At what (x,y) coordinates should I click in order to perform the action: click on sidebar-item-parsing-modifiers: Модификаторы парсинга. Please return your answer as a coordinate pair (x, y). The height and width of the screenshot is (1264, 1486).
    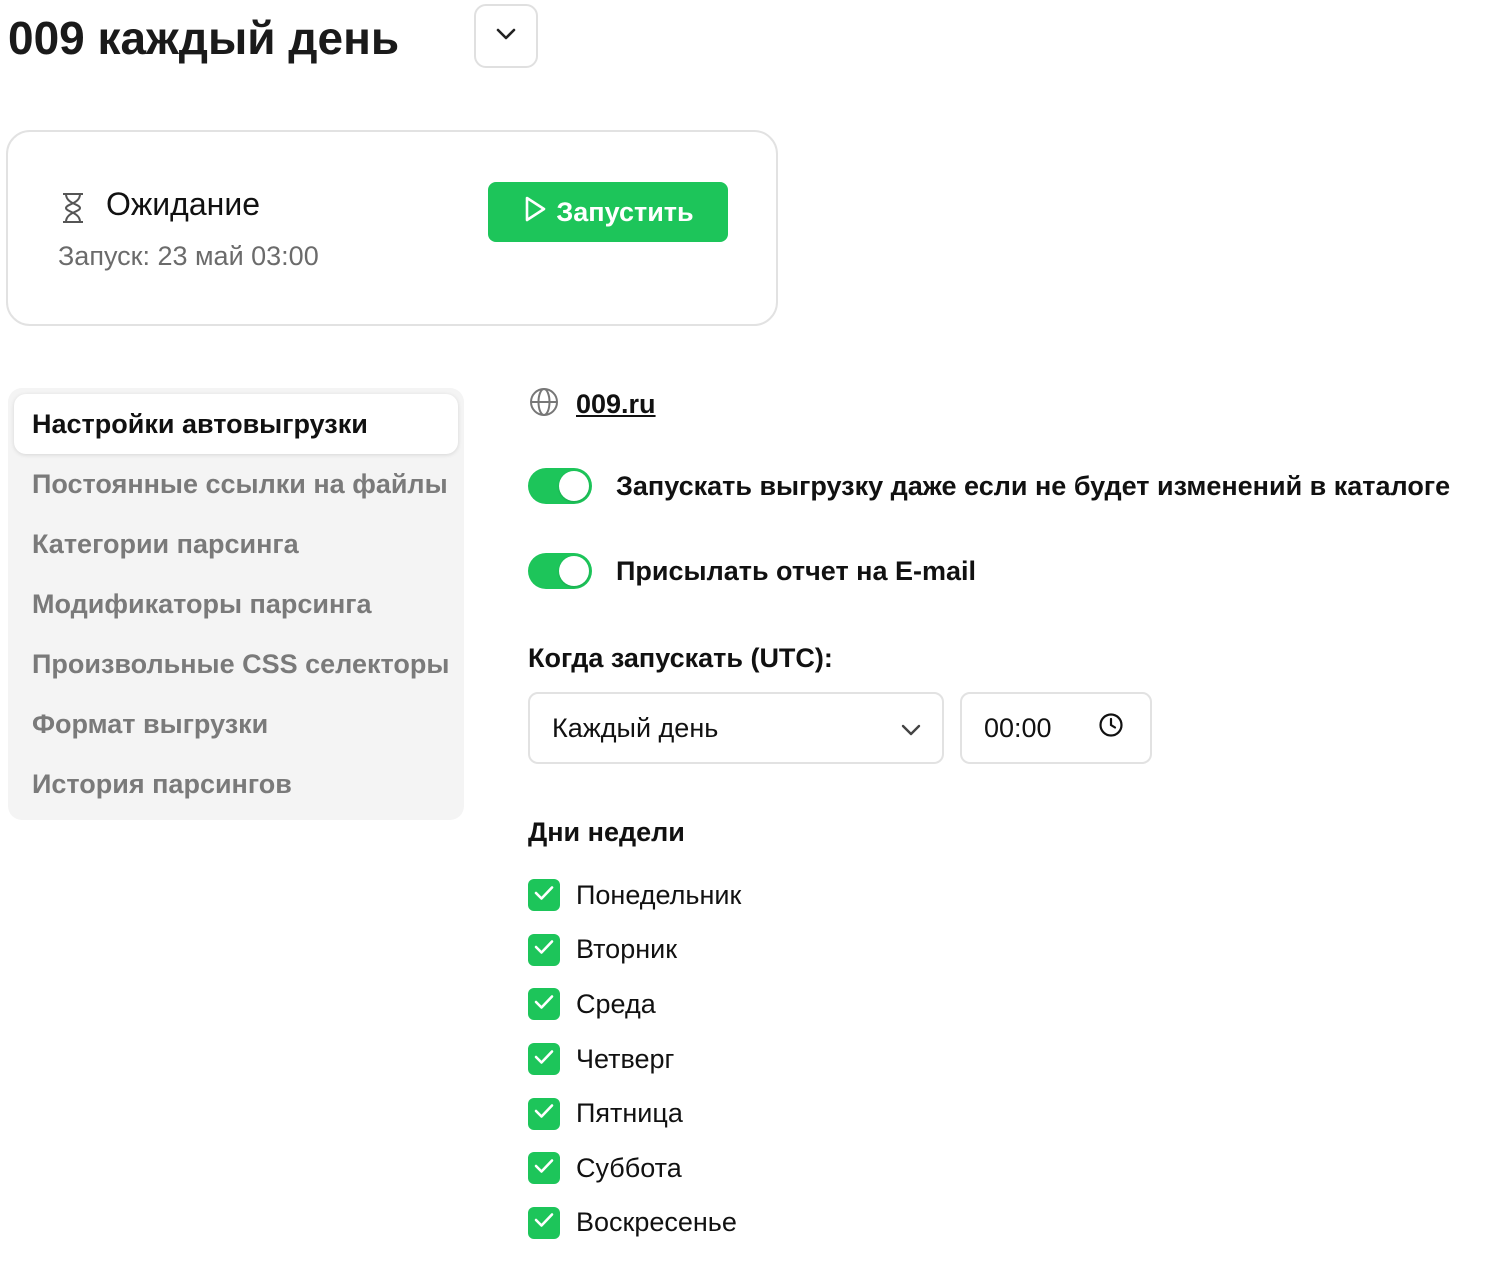
    Looking at the image, I should click on (236, 604).